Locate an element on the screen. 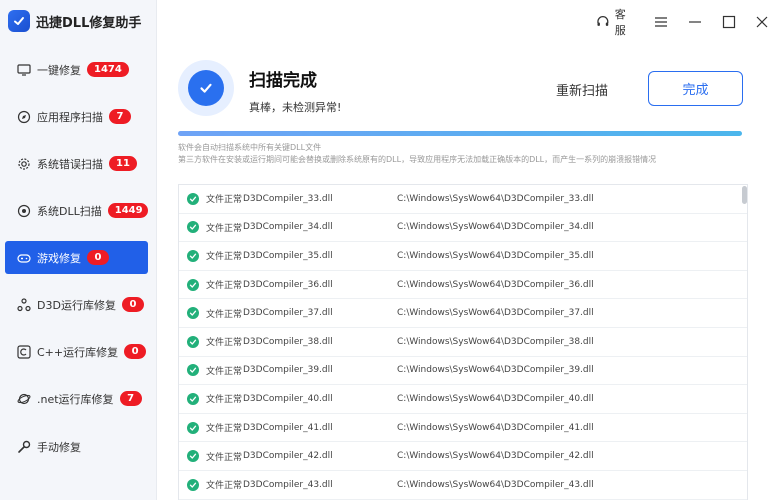 The width and height of the screenshot is (771, 500). row-file-name: D3DCompiler_36.dll is located at coordinates (288, 284).